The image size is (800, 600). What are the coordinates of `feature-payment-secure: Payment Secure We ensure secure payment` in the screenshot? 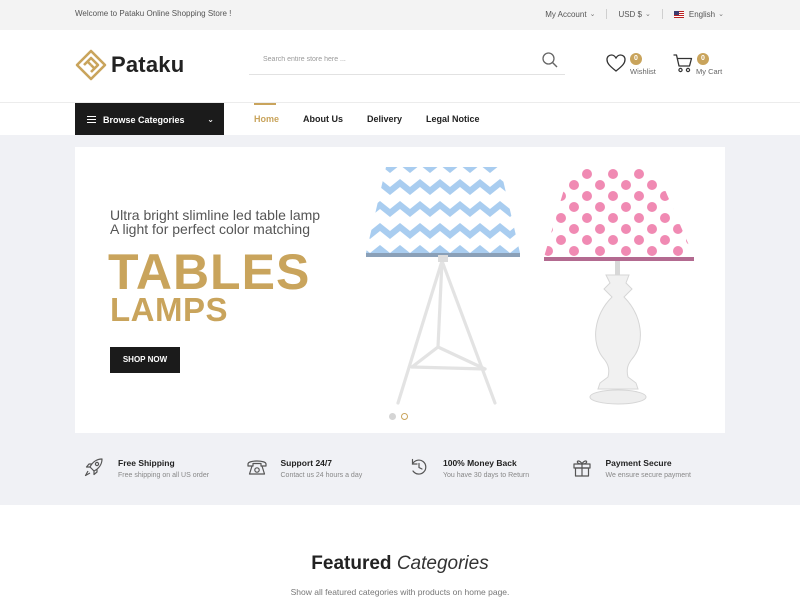 It's located at (644, 470).